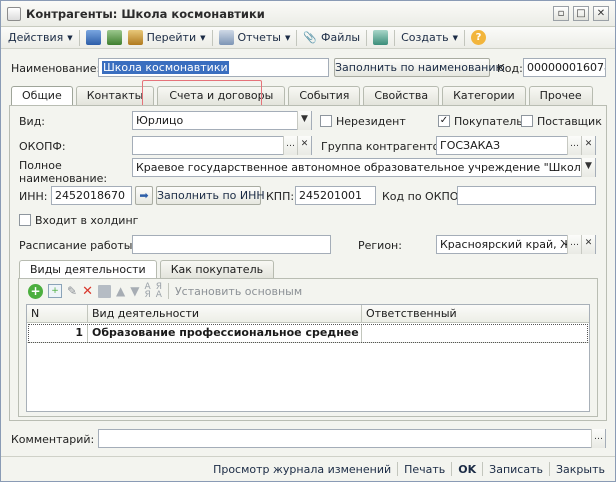 Image resolution: width=616 pixels, height=482 pixels. Describe the element at coordinates (72, 291) in the screenshot. I see `edit-icon: ✎` at that location.